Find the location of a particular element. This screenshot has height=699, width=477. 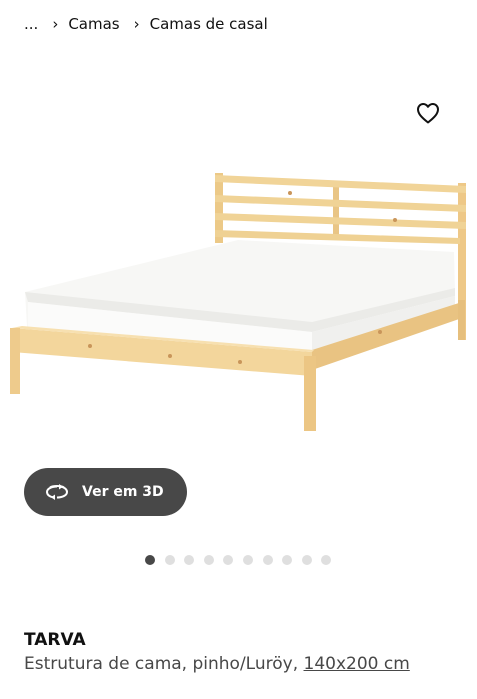

rotate-3d-icon is located at coordinates (57, 492).